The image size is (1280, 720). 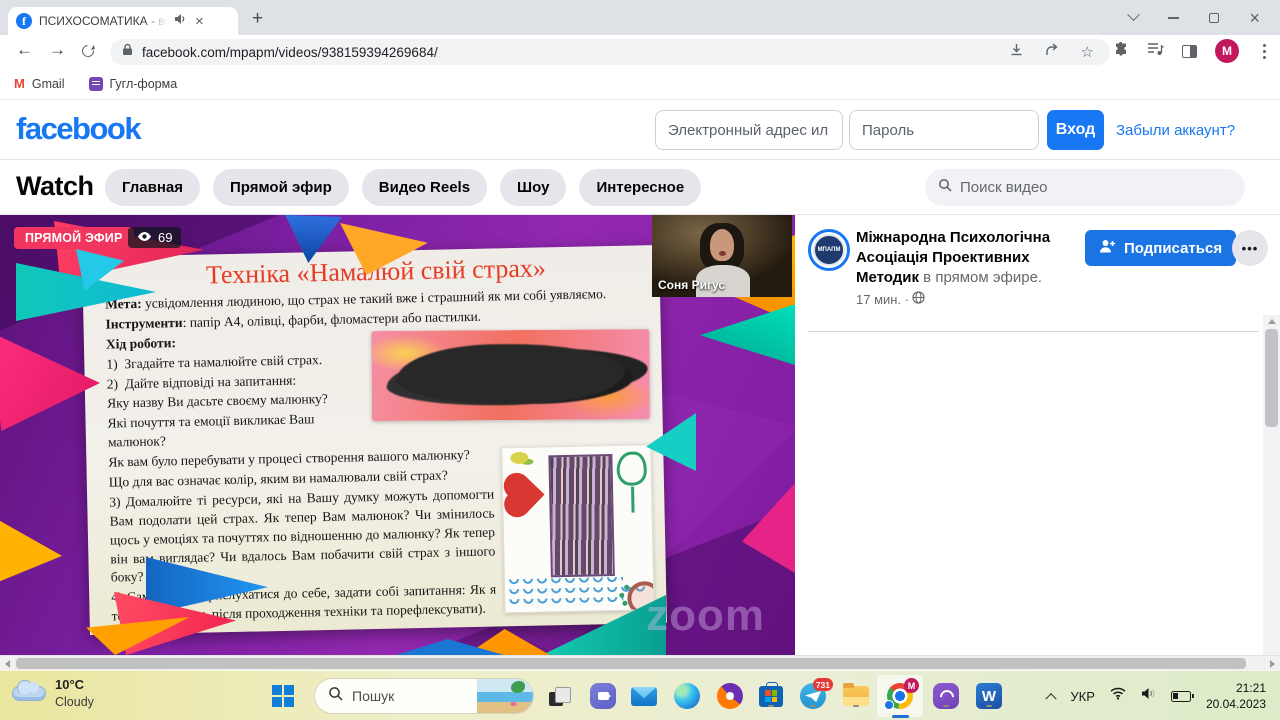 I want to click on slide-label: Інструменти, so click(x=144, y=323).